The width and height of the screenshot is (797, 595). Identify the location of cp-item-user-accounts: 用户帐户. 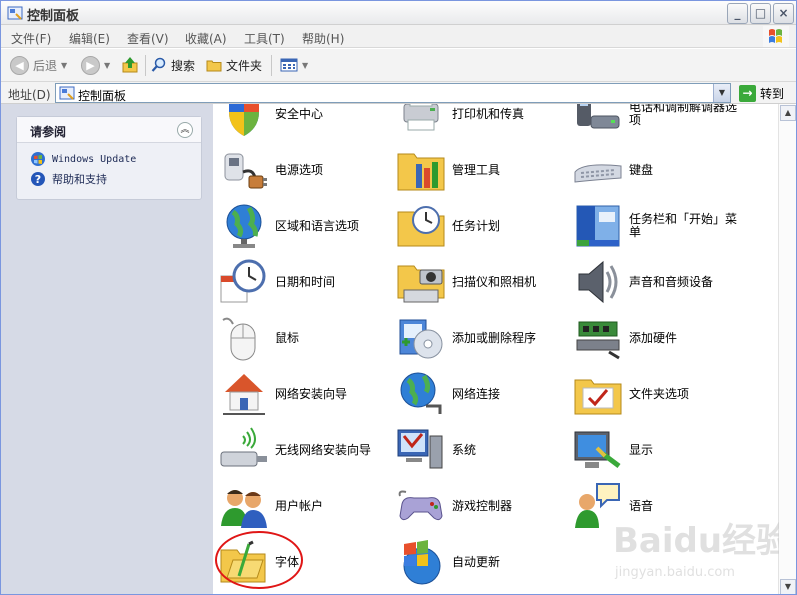
(304, 506).